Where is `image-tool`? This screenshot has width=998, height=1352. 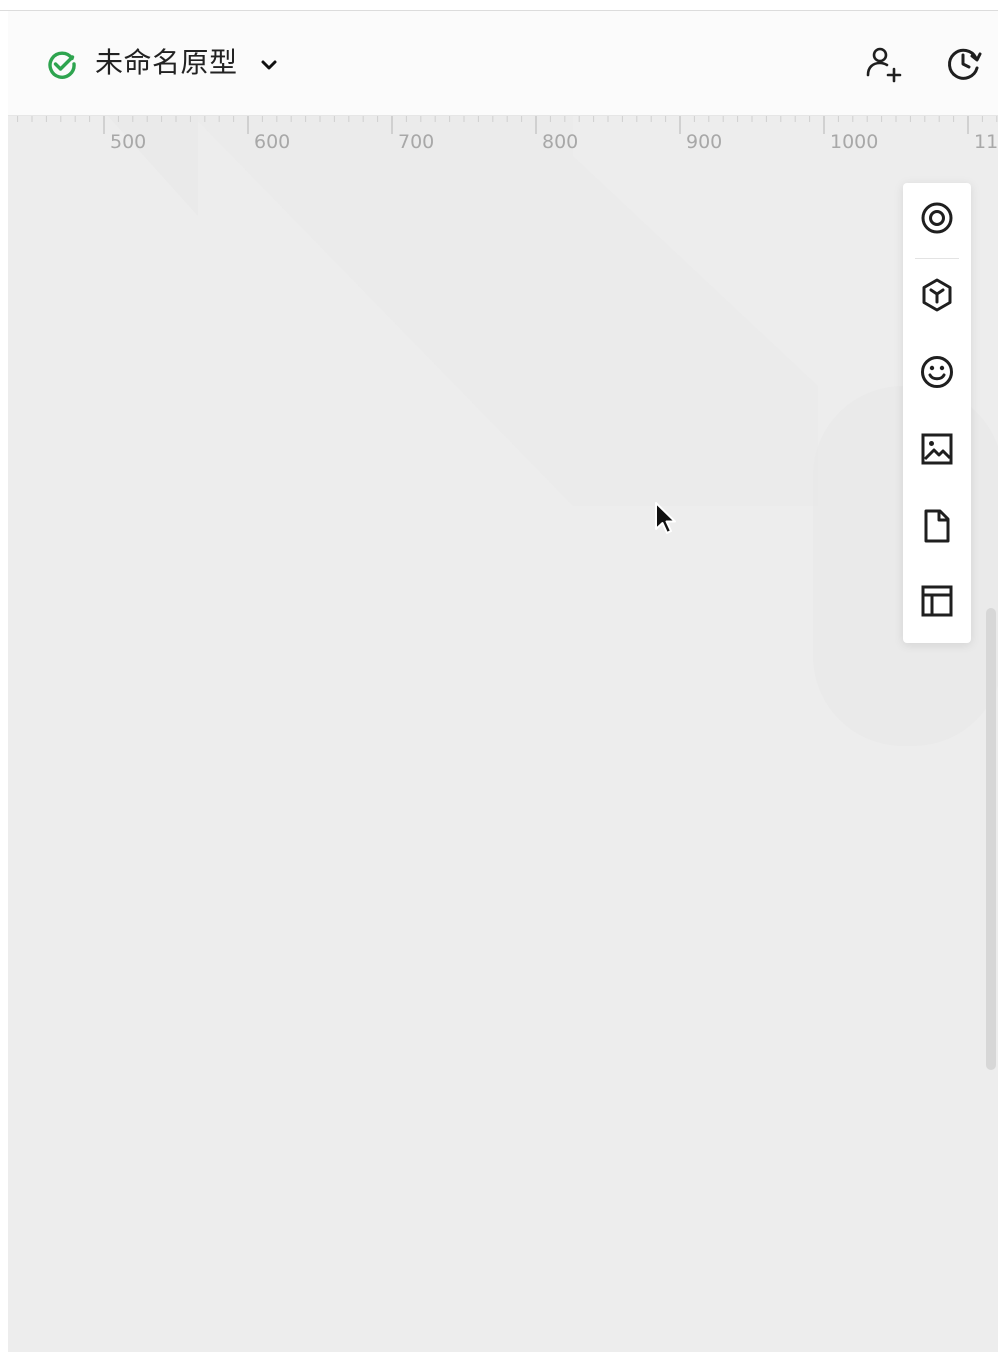
image-tool is located at coordinates (937, 451).